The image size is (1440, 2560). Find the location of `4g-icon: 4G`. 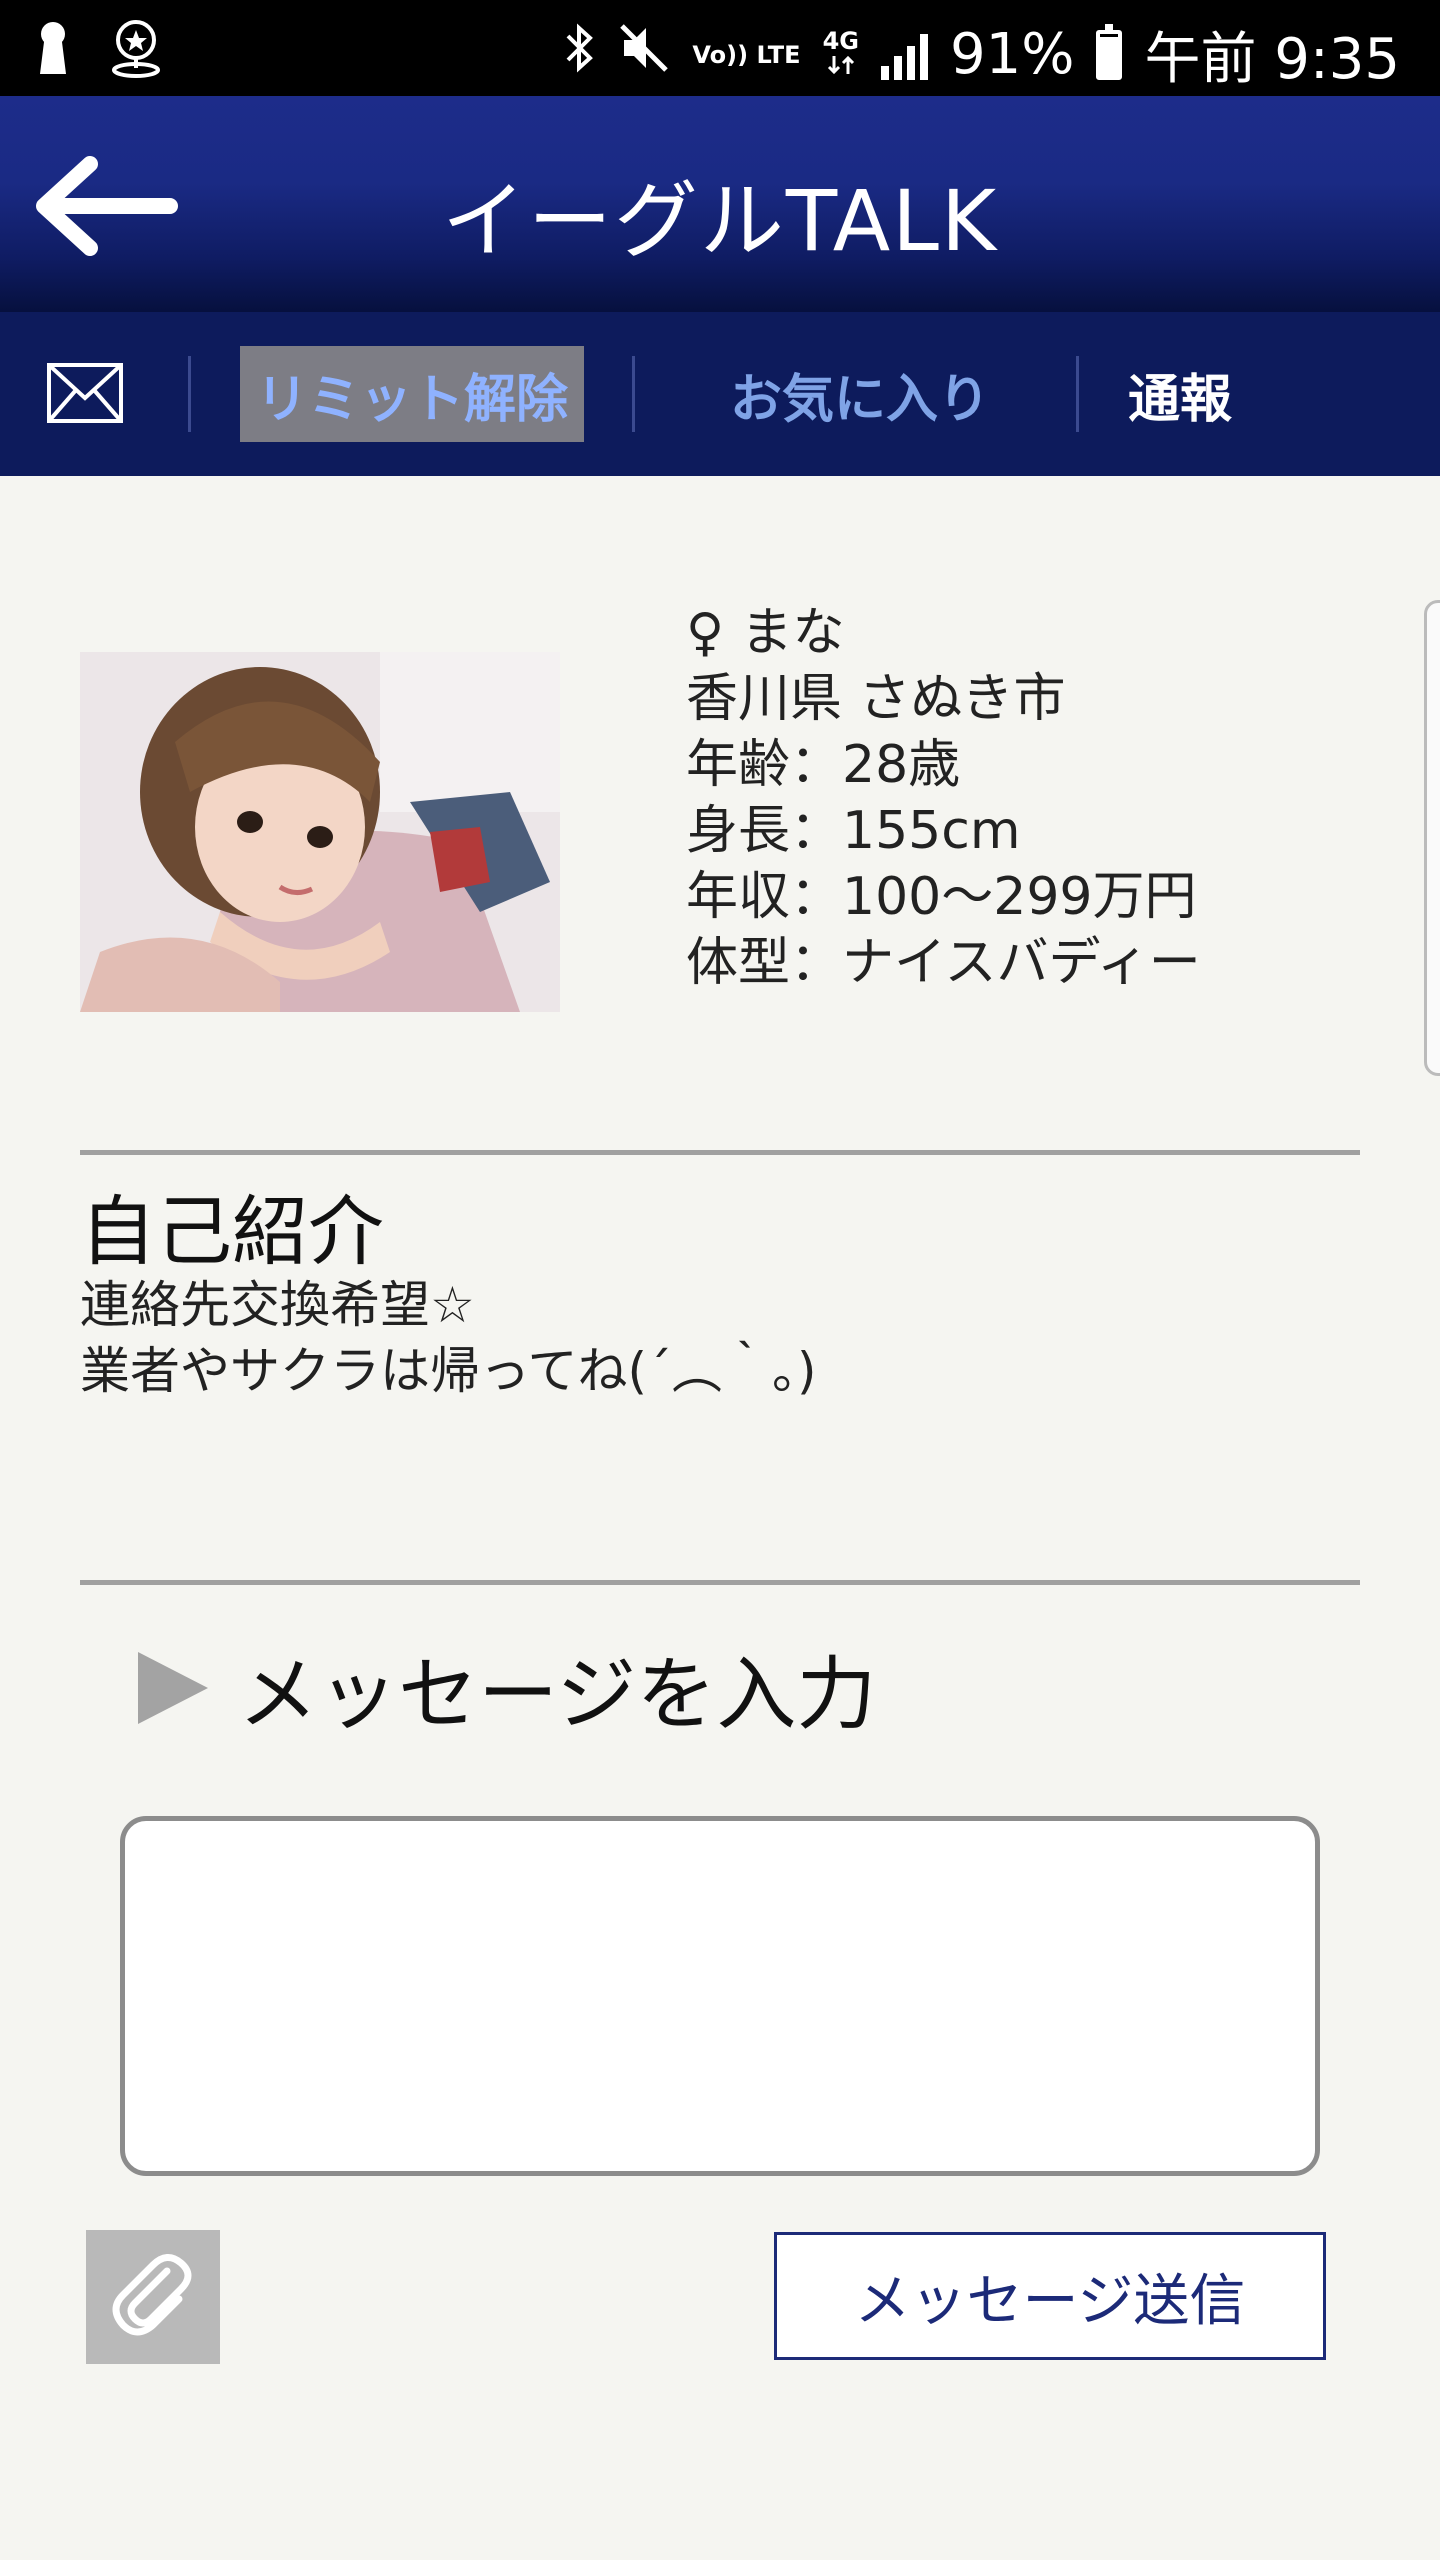

4g-icon: 4G is located at coordinates (841, 54).